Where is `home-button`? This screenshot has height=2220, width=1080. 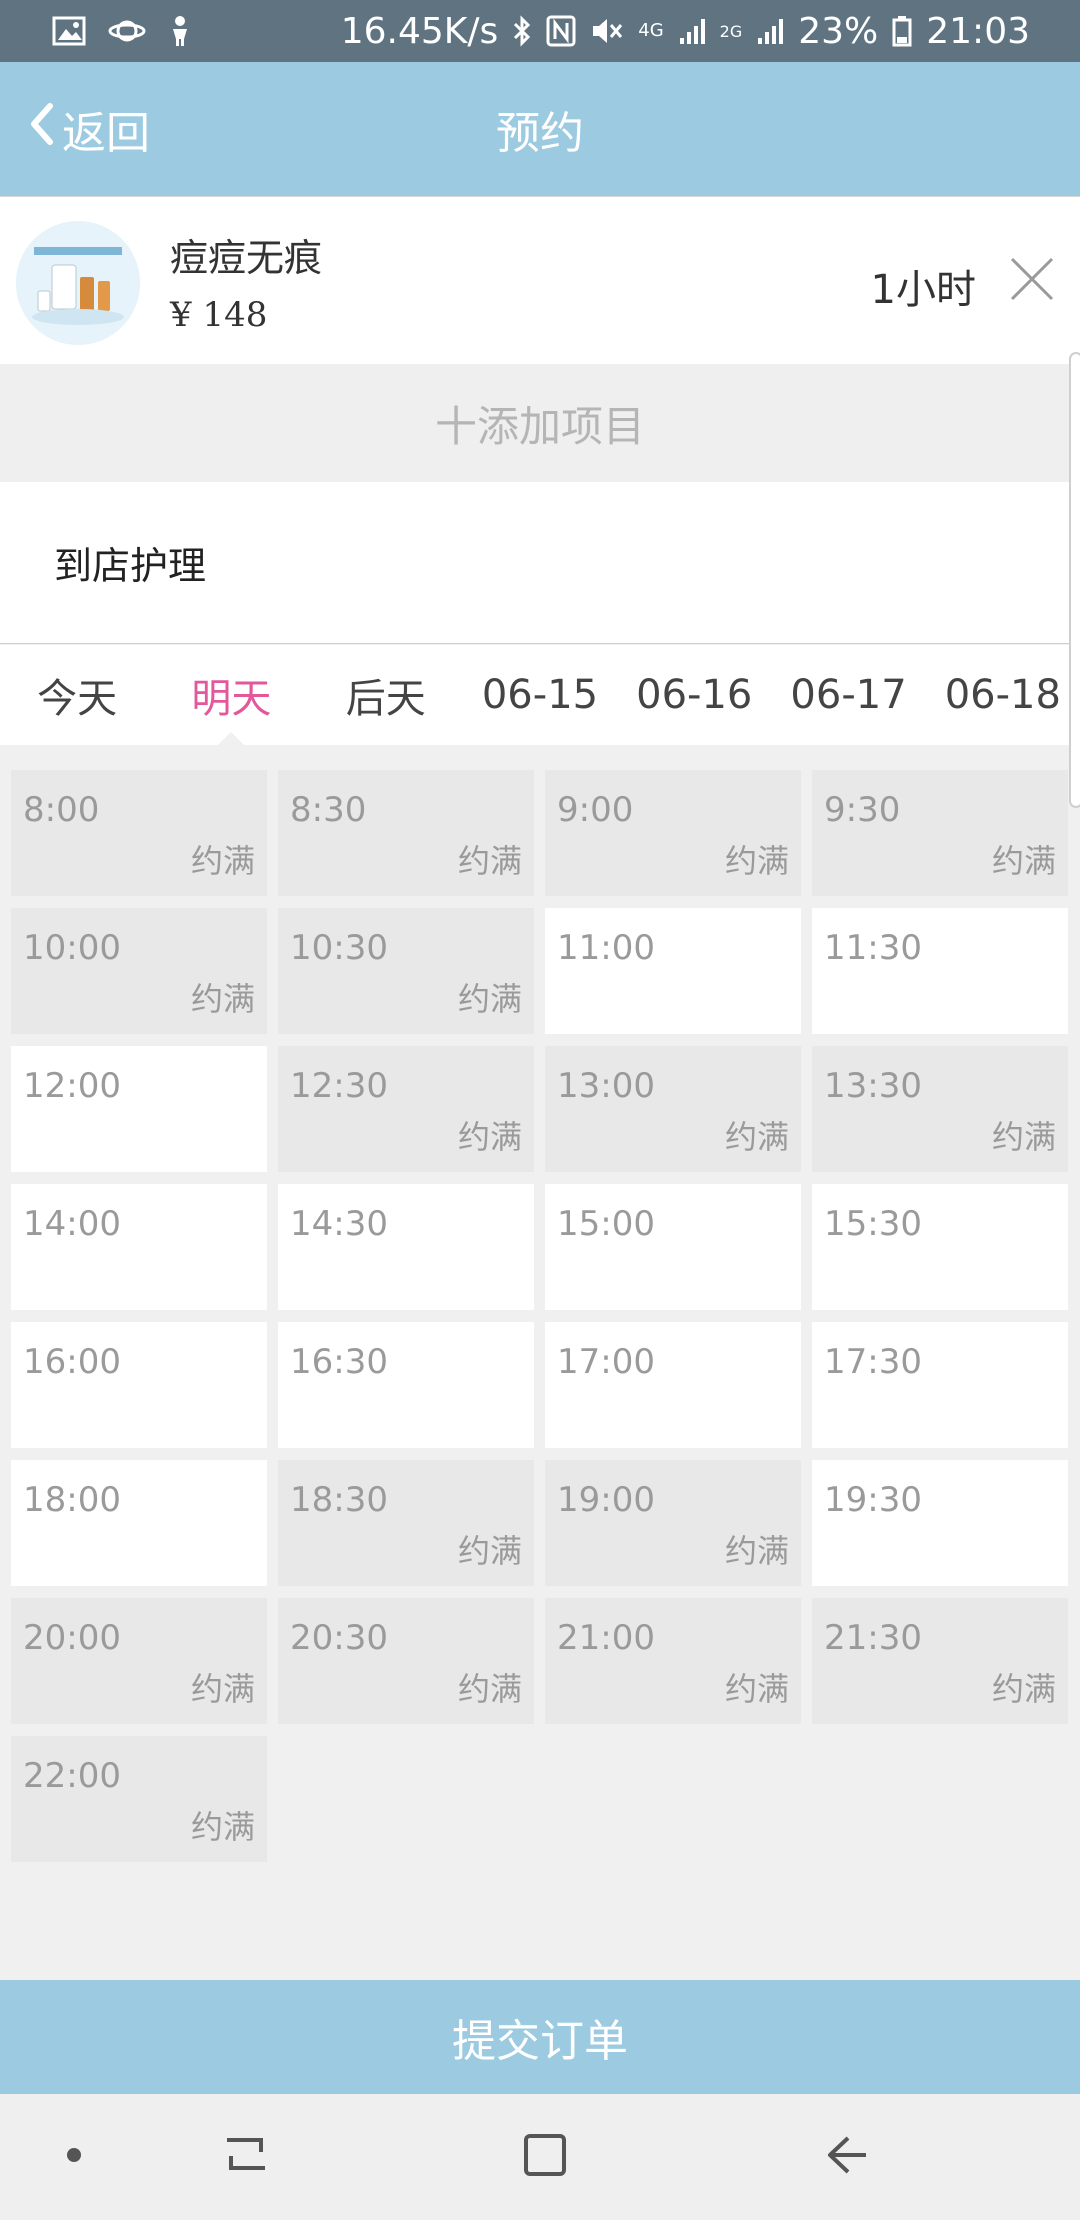
home-button is located at coordinates (545, 2157).